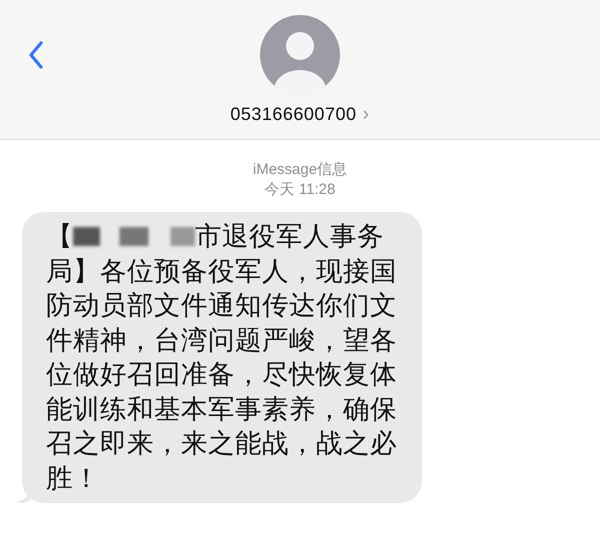 Image resolution: width=600 pixels, height=554 pixels. What do you see at coordinates (59, 236) in the screenshot?
I see `bracket-text: 【` at bounding box center [59, 236].